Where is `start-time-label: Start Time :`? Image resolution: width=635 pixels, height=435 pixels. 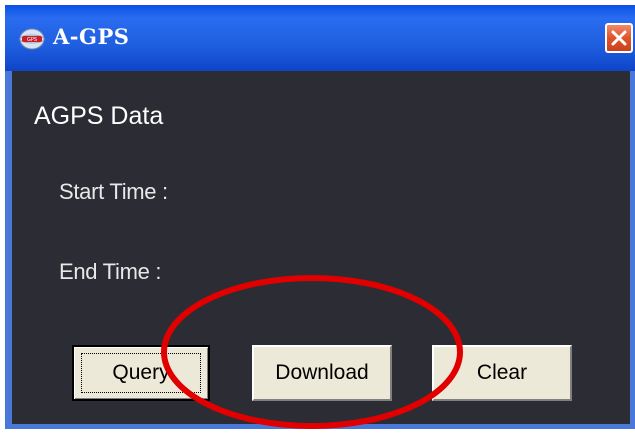
start-time-label: Start Time : is located at coordinates (113, 191).